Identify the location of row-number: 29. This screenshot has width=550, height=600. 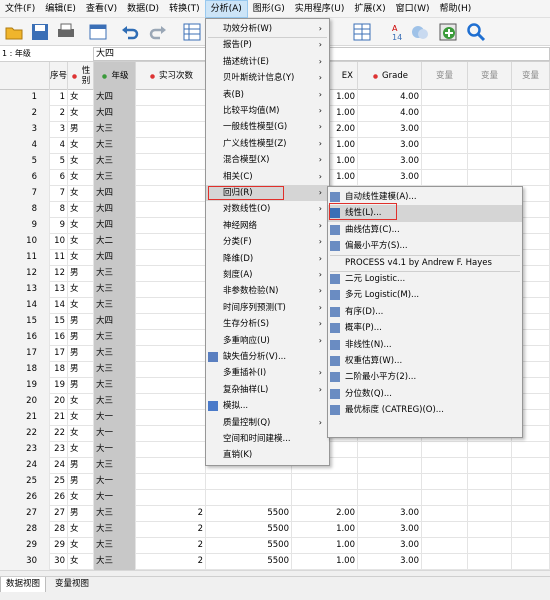
(25, 546).